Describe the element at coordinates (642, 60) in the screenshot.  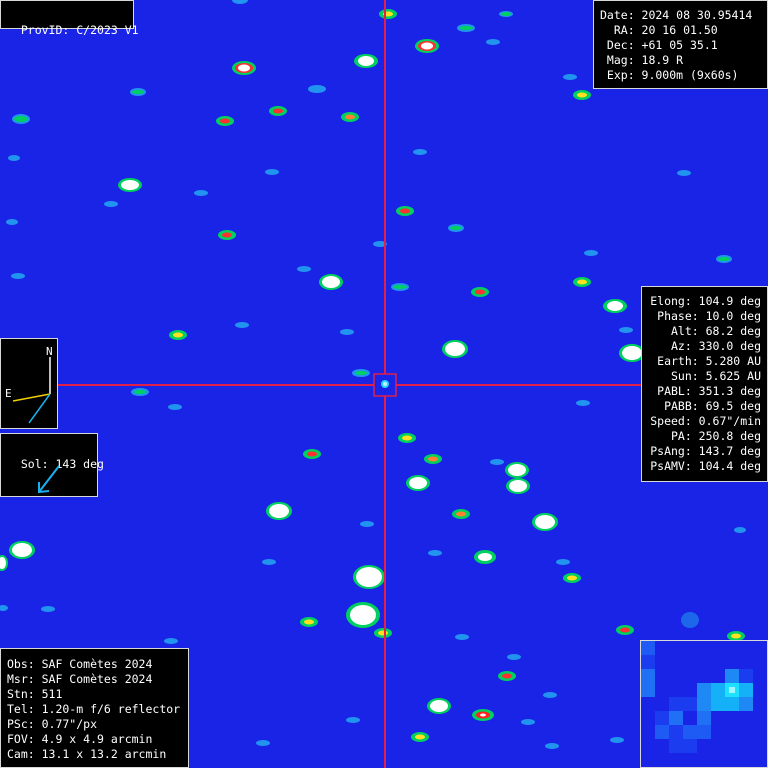
I see `mag-text: Mag: 18.9 R` at that location.